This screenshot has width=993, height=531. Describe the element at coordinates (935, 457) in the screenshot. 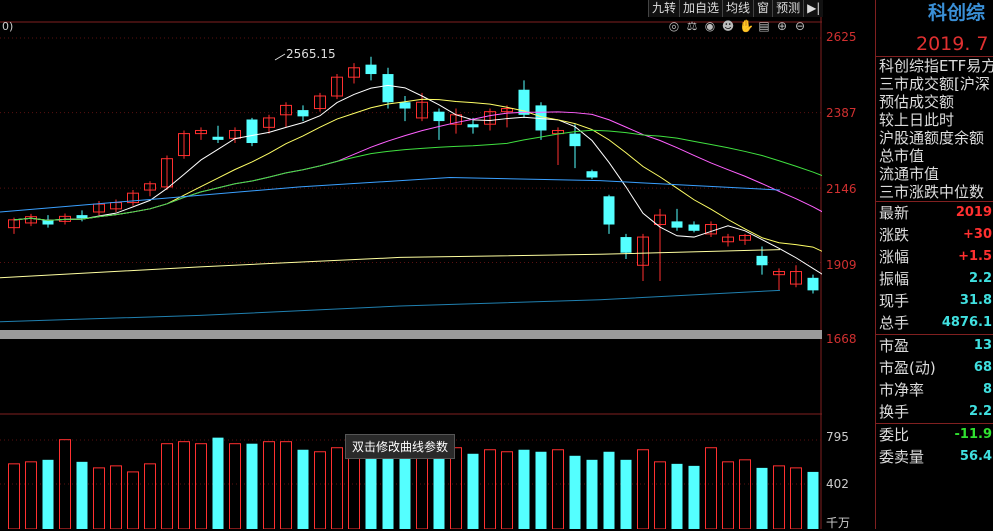

I see `order-row: 委卖量 56.4` at that location.